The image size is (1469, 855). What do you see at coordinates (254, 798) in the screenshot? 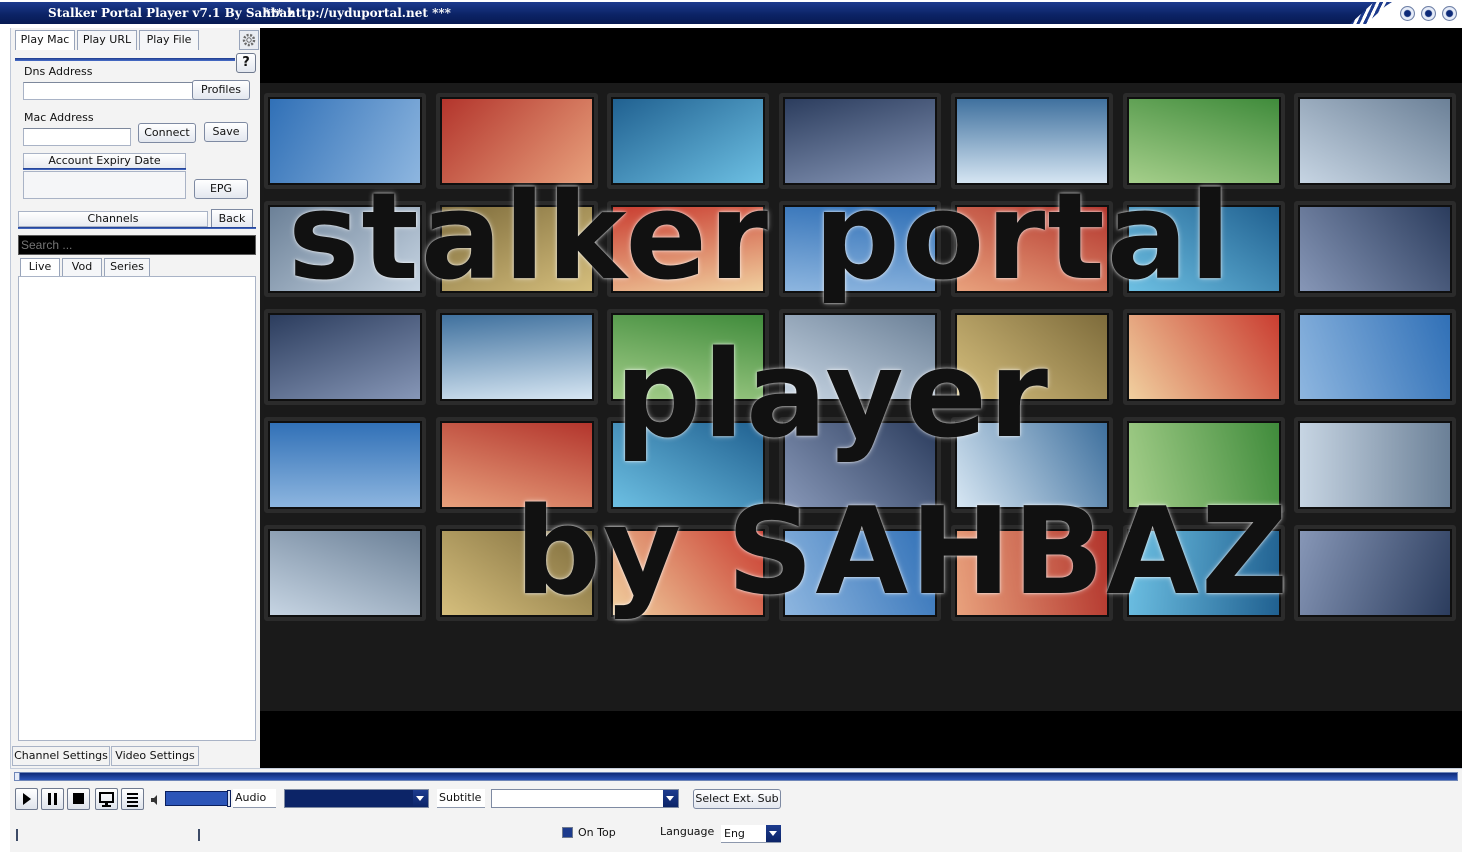
I see `audio-label: Audio` at bounding box center [254, 798].